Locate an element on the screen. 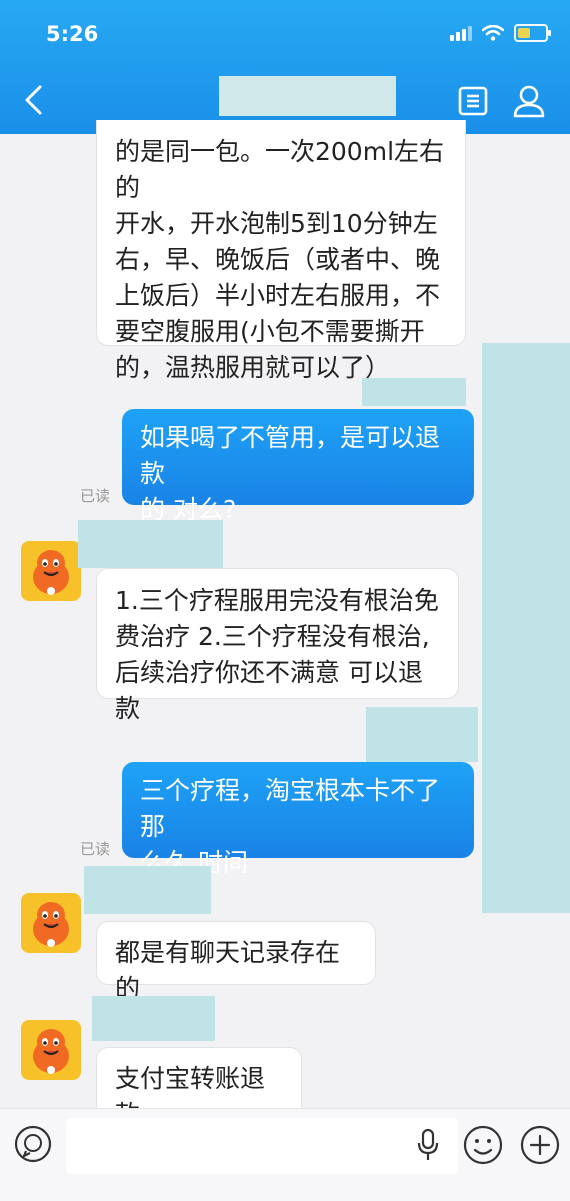  message-bubble-outgoing: 如果喝了不管用，是可以退款 的 对么? is located at coordinates (298, 466).